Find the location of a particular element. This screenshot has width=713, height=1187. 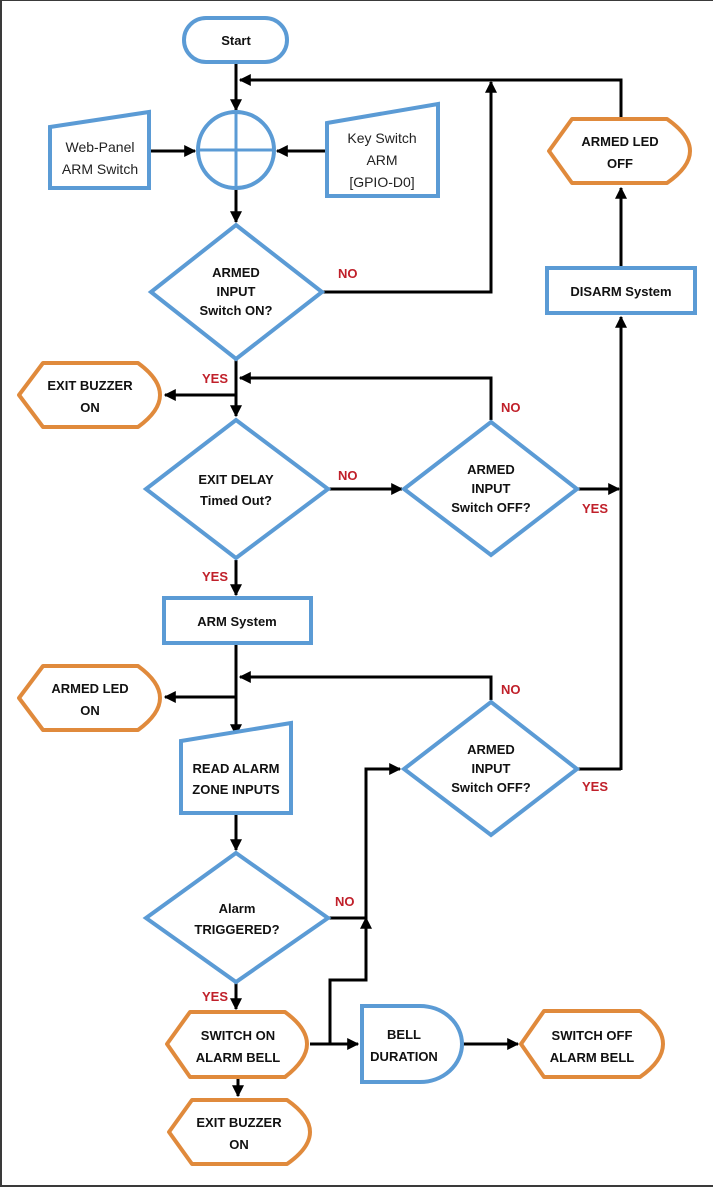

display-armed-led-off: ARMED LED OFF is located at coordinates (619, 151).